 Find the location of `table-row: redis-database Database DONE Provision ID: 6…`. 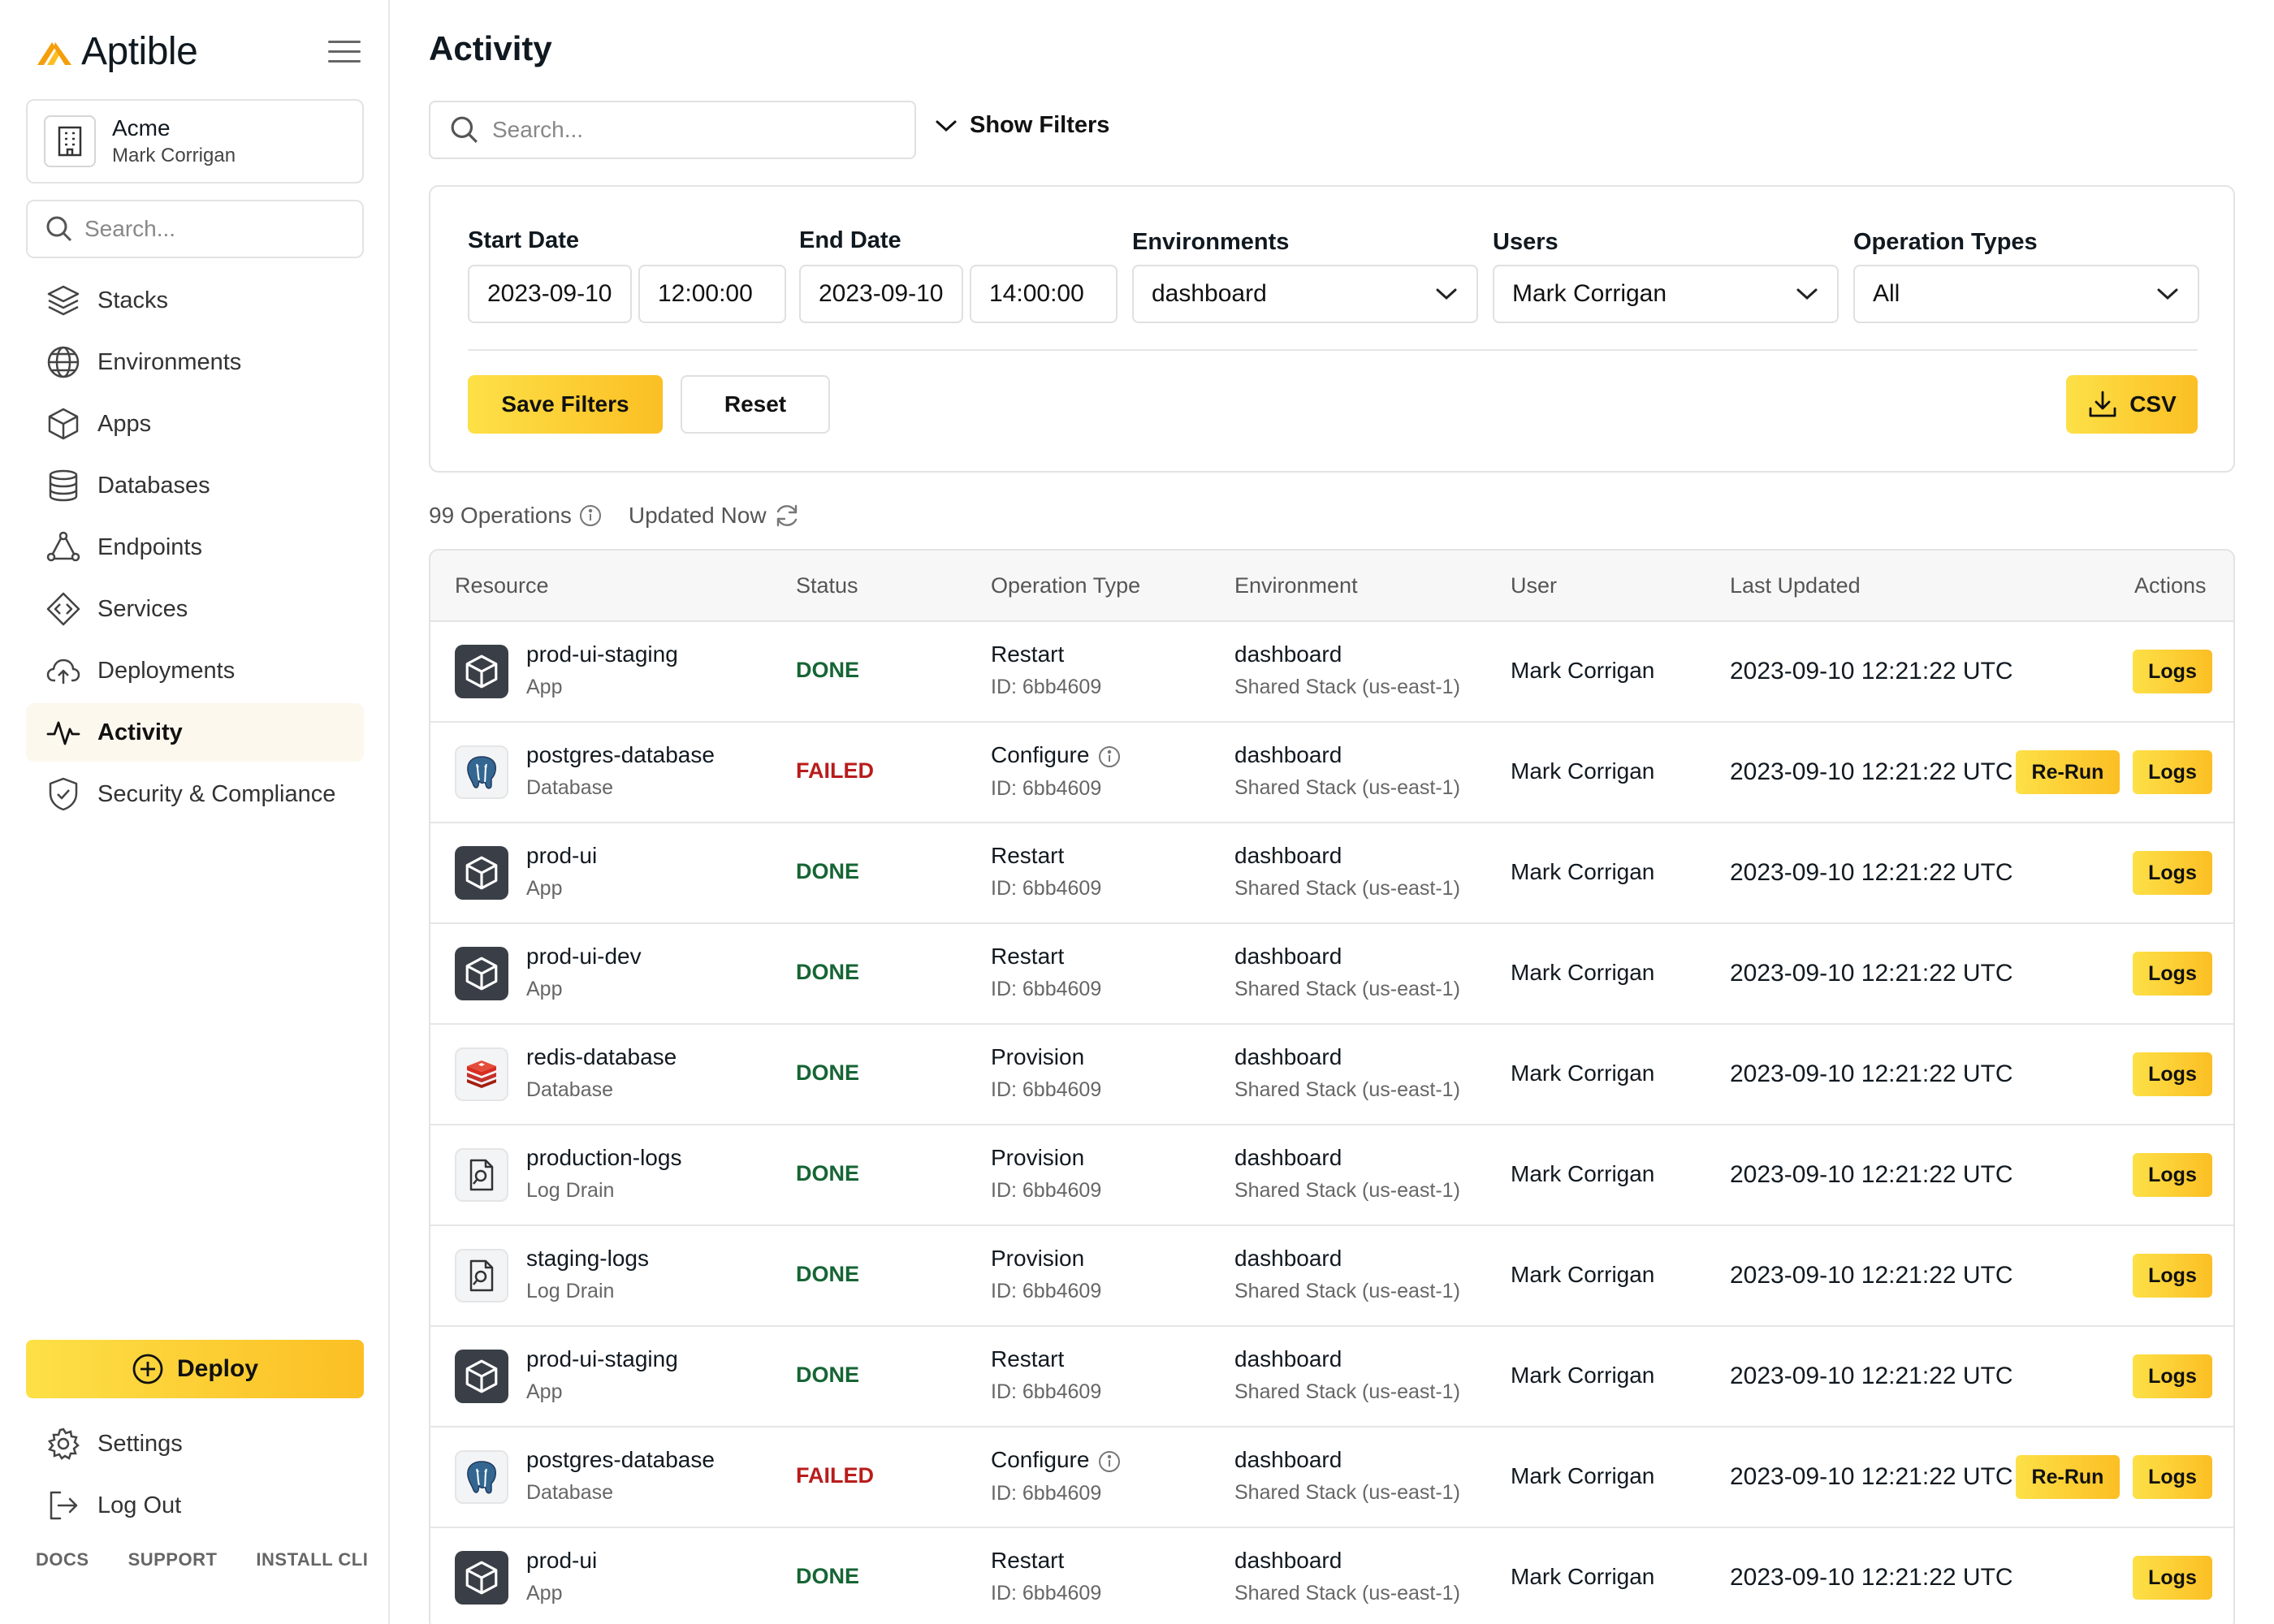

table-row: redis-database Database DONE Provision ID: 6… is located at coordinates (1331, 1075).